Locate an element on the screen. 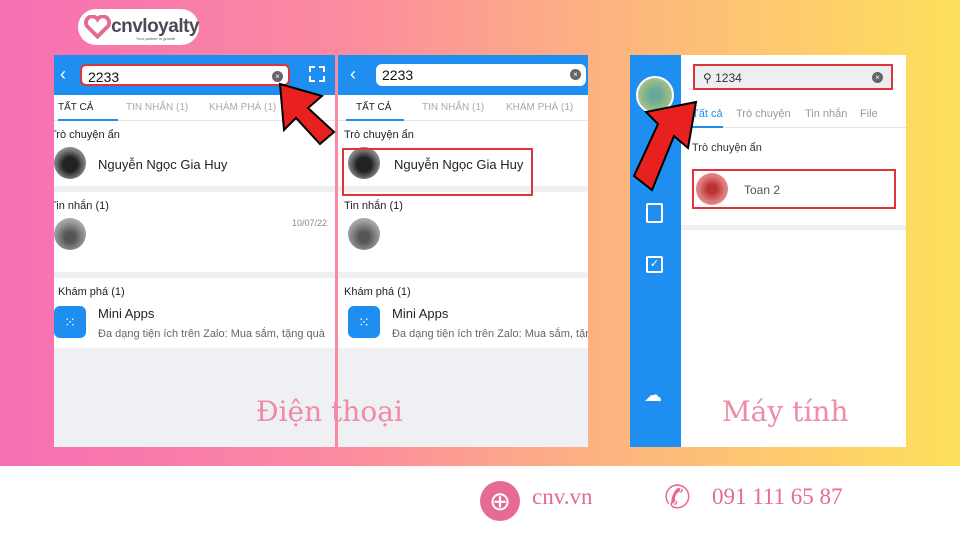  section-title: Tin nhắn (1) is located at coordinates (81, 206).